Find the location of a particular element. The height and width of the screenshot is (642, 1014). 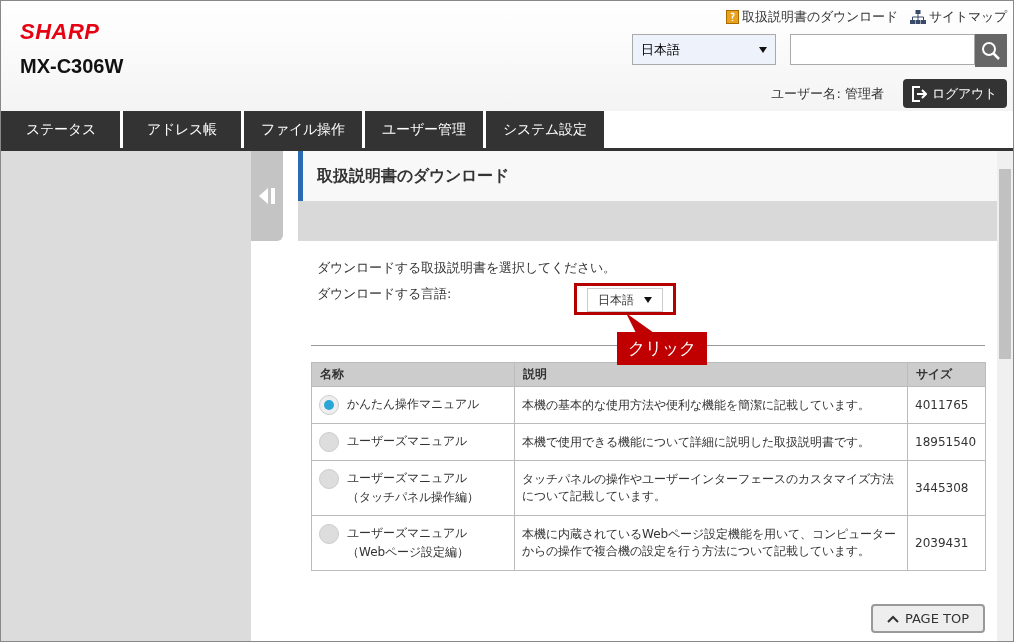

column-header: 説明 is located at coordinates (711, 374).